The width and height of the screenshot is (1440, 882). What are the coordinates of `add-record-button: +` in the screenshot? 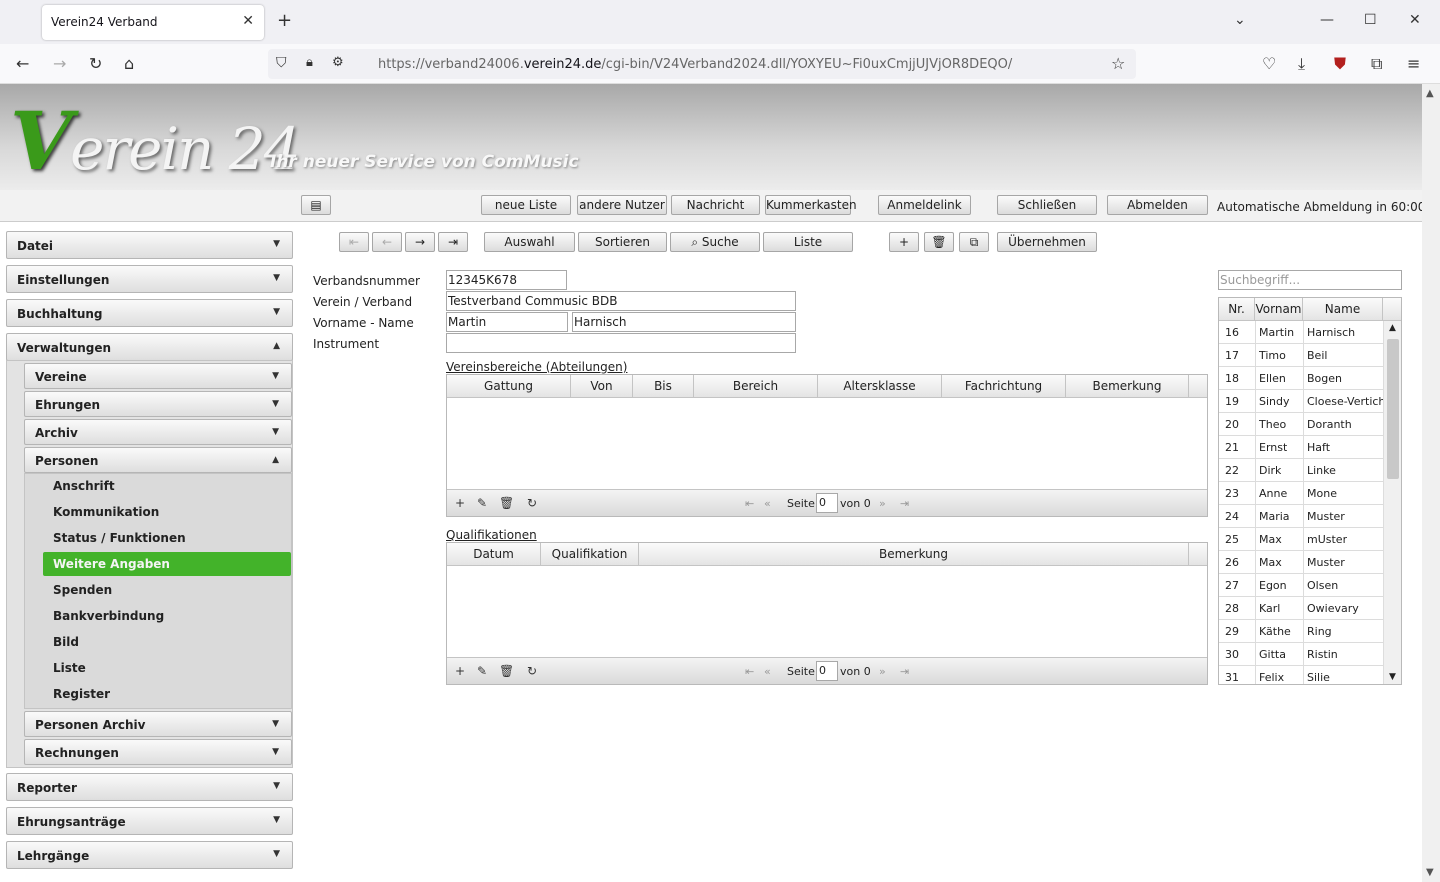 It's located at (904, 242).